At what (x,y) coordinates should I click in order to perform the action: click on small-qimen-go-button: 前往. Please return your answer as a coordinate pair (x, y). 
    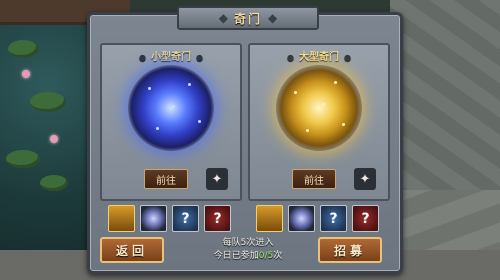
    Looking at the image, I should click on (166, 179).